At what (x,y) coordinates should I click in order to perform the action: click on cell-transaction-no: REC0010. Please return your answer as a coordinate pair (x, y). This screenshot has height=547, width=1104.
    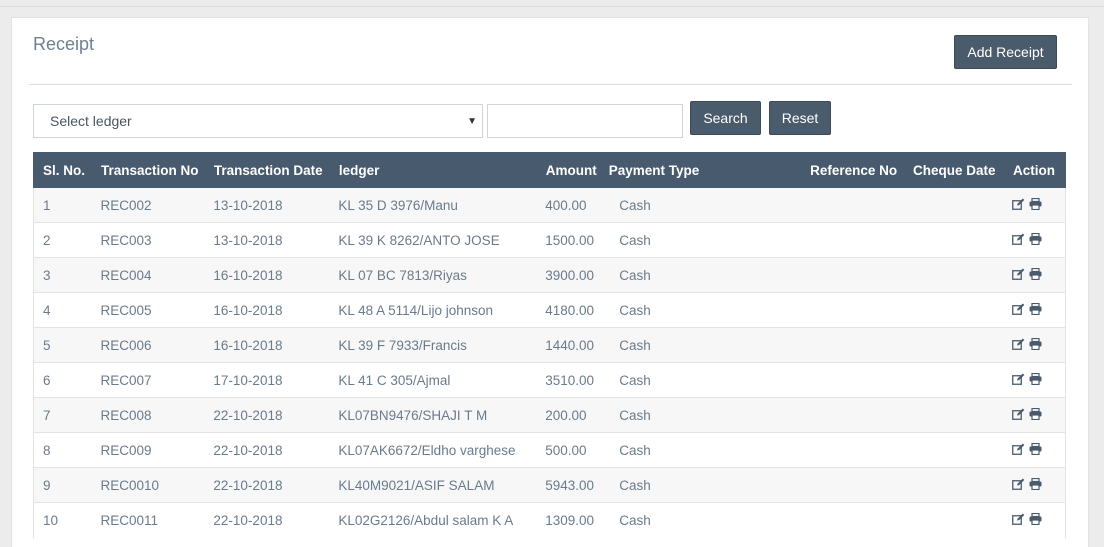
    Looking at the image, I should click on (148, 485).